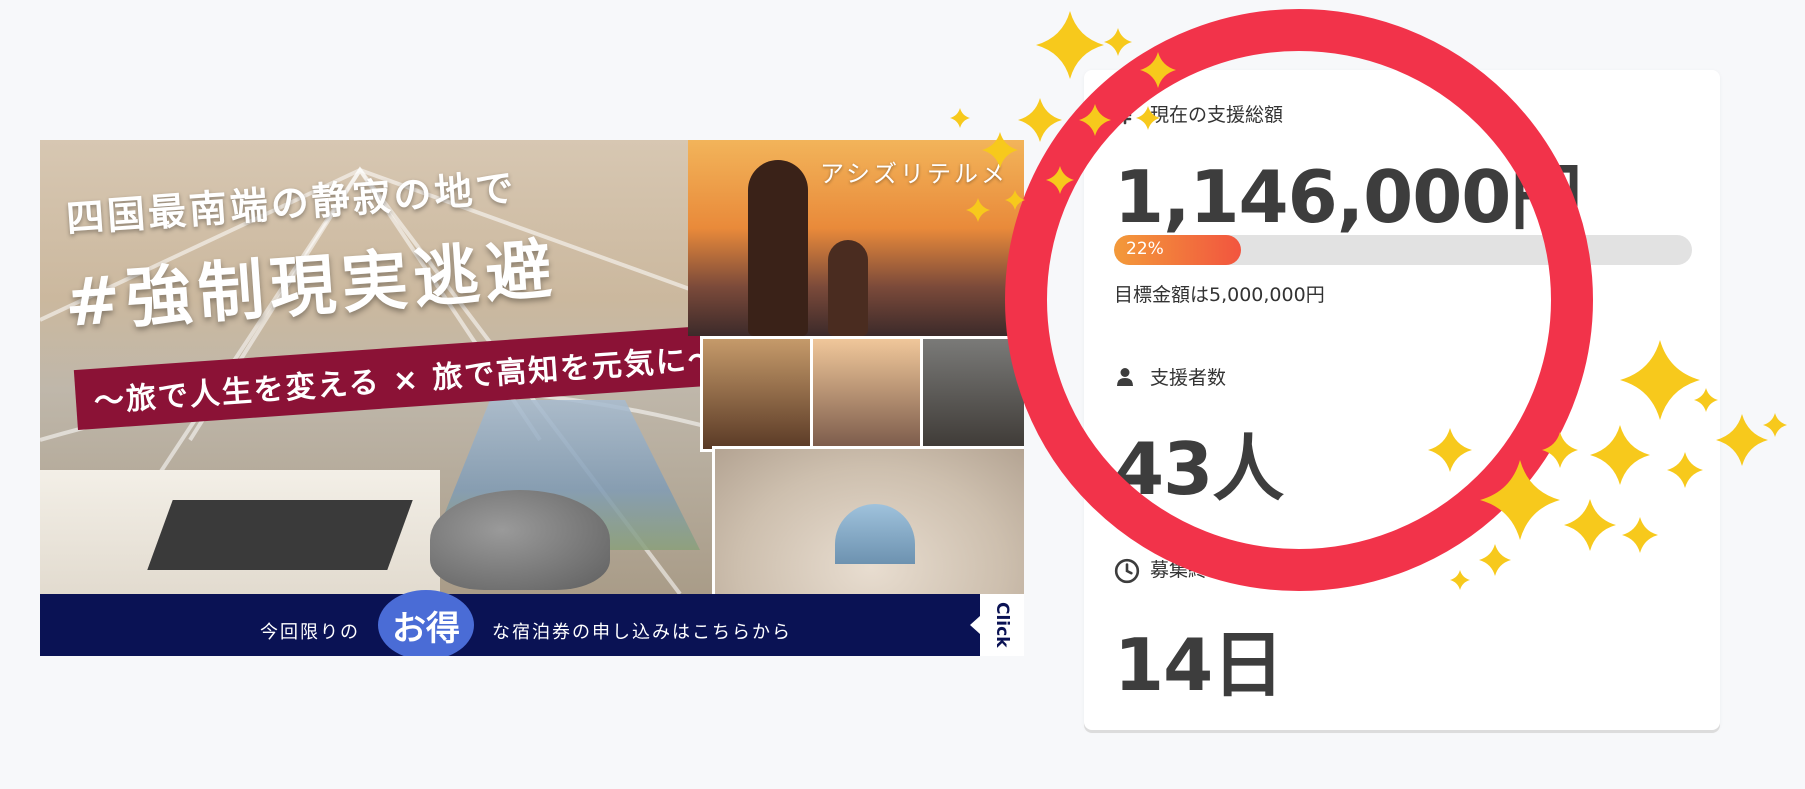 The width and height of the screenshot is (1805, 789). Describe the element at coordinates (1199, 469) in the screenshot. I see `supporters-count: 43人` at that location.